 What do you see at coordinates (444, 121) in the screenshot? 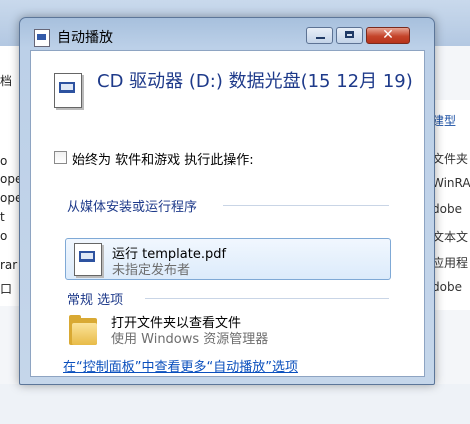
I see `background-column-header: 建型` at bounding box center [444, 121].